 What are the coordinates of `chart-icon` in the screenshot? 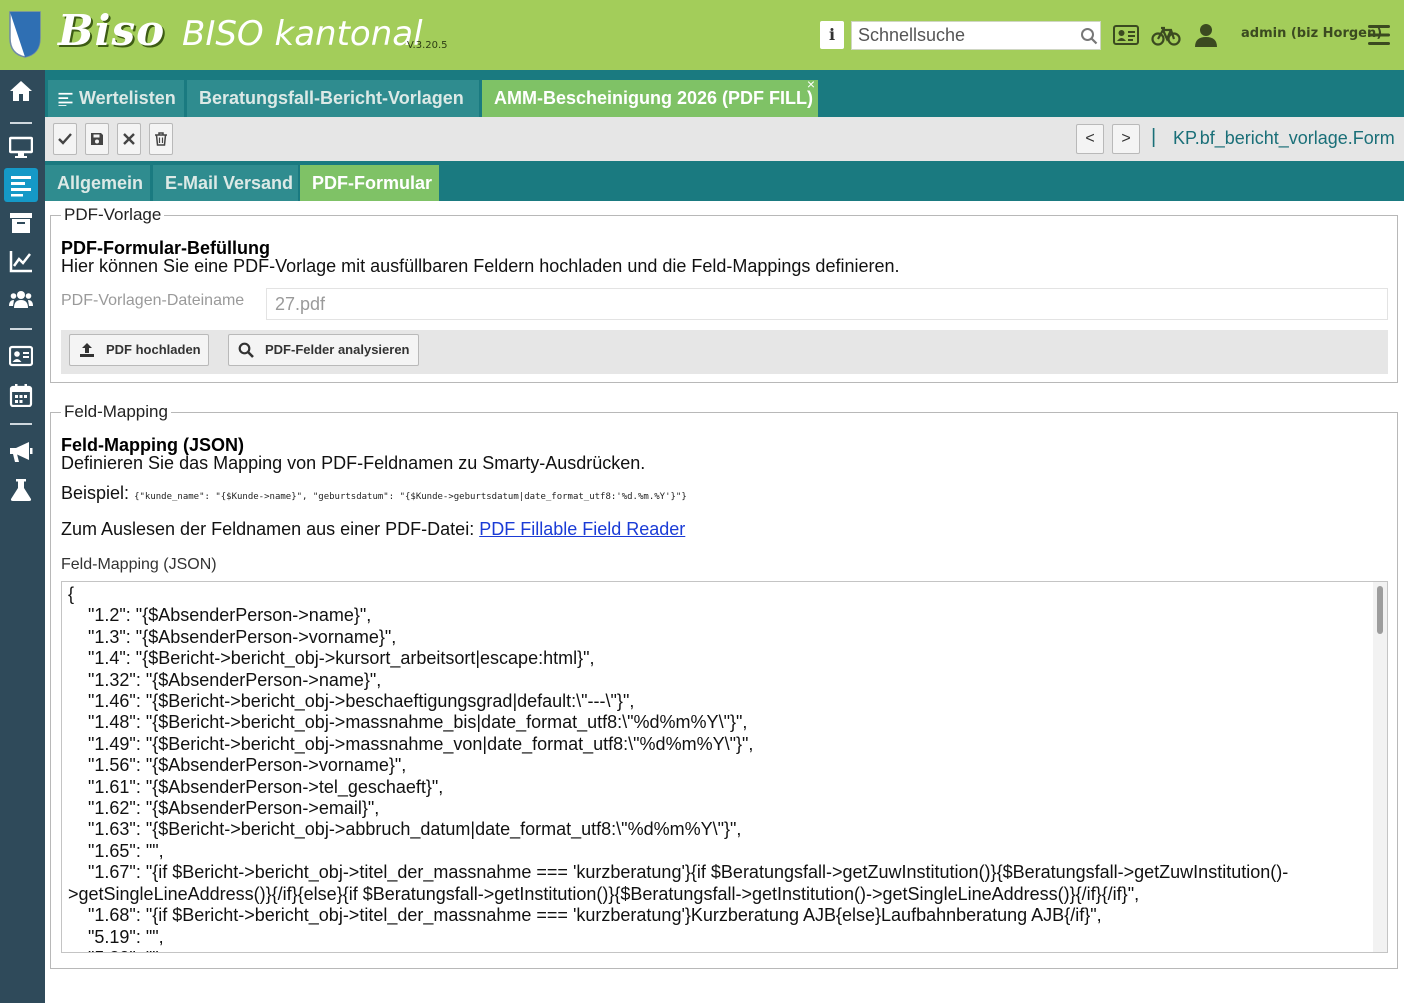 It's located at (20, 262).